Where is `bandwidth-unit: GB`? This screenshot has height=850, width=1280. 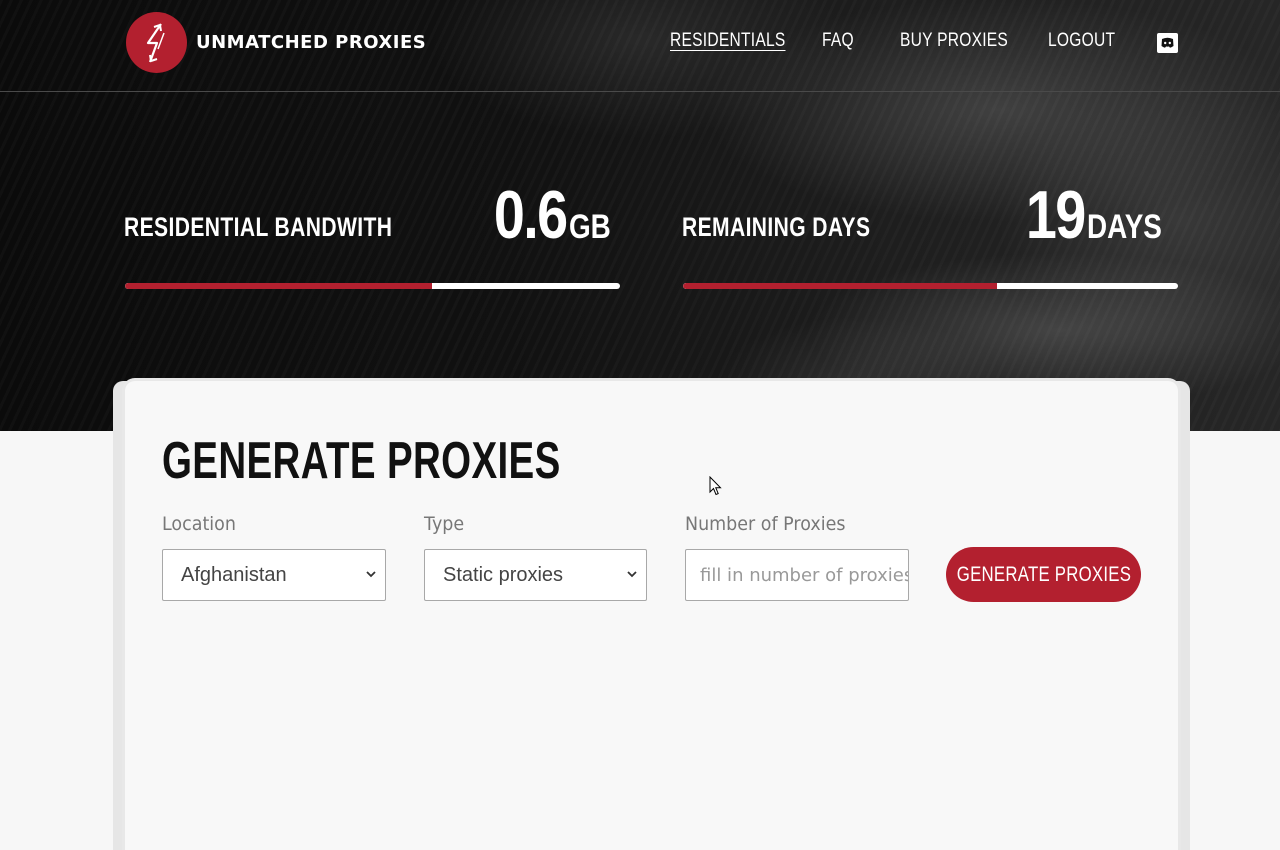
bandwidth-unit: GB is located at coordinates (590, 227).